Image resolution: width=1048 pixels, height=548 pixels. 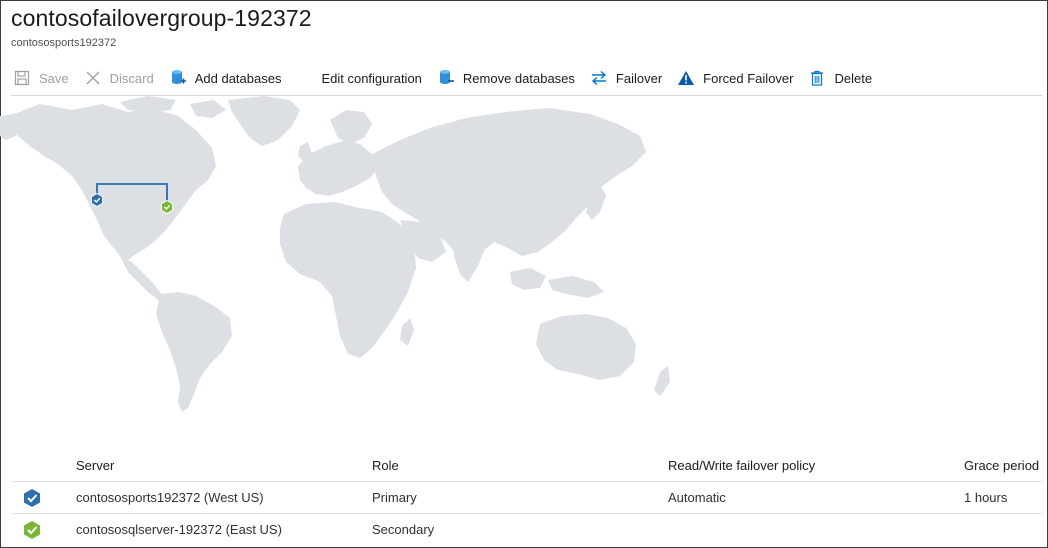 I want to click on server-name: contososports192372 (West US), so click(x=170, y=497).